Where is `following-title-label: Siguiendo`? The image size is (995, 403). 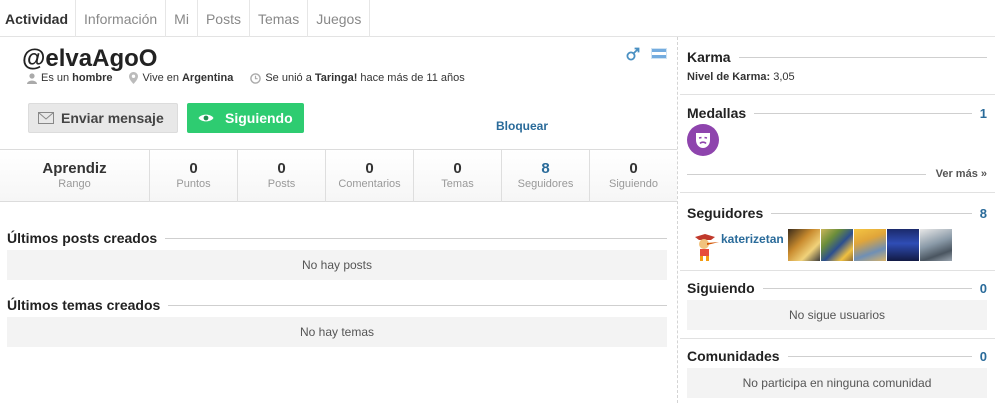
following-title-label: Siguiendo is located at coordinates (721, 288).